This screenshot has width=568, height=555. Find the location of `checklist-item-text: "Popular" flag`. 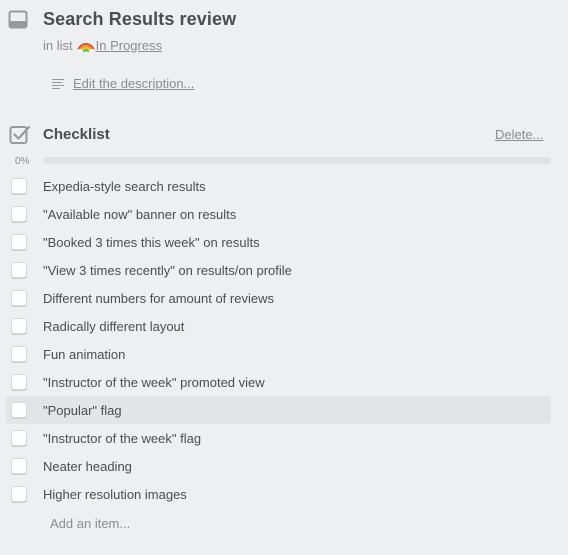

checklist-item-text: "Popular" flag is located at coordinates (82, 410).